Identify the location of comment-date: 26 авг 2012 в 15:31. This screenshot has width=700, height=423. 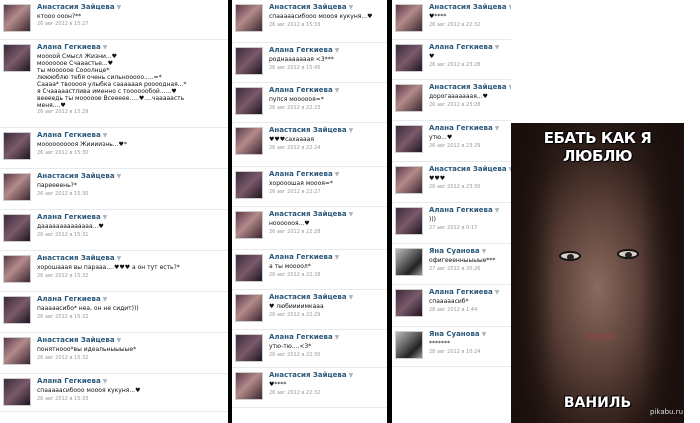
(62, 235).